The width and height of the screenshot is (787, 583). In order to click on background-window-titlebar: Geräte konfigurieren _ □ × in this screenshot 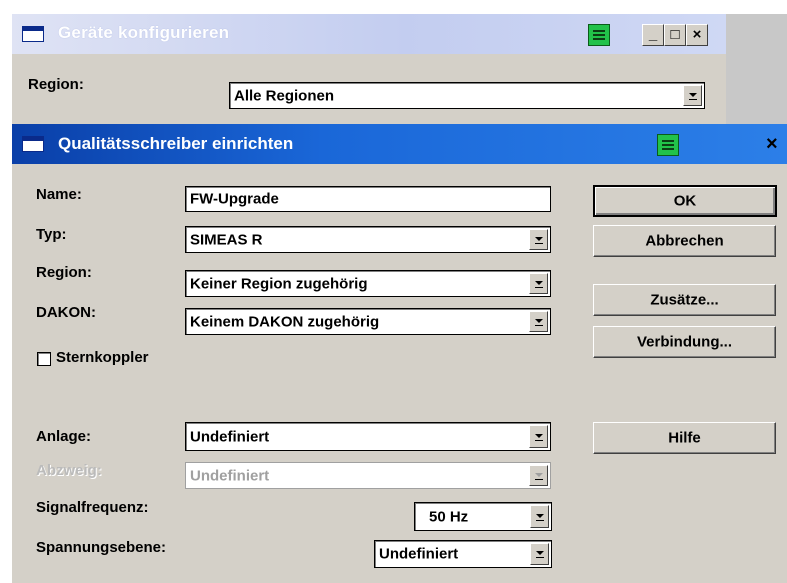, I will do `click(369, 34)`.